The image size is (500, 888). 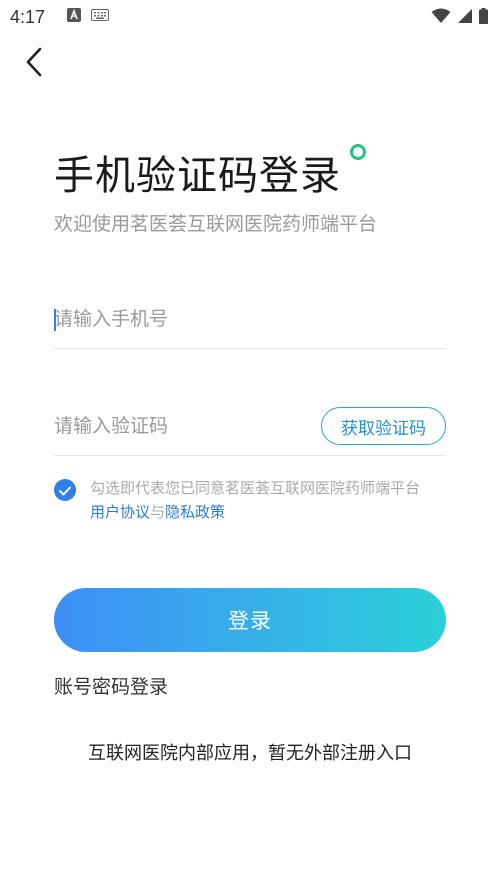 I want to click on password-login-link: 账号密码登录, so click(x=111, y=687).